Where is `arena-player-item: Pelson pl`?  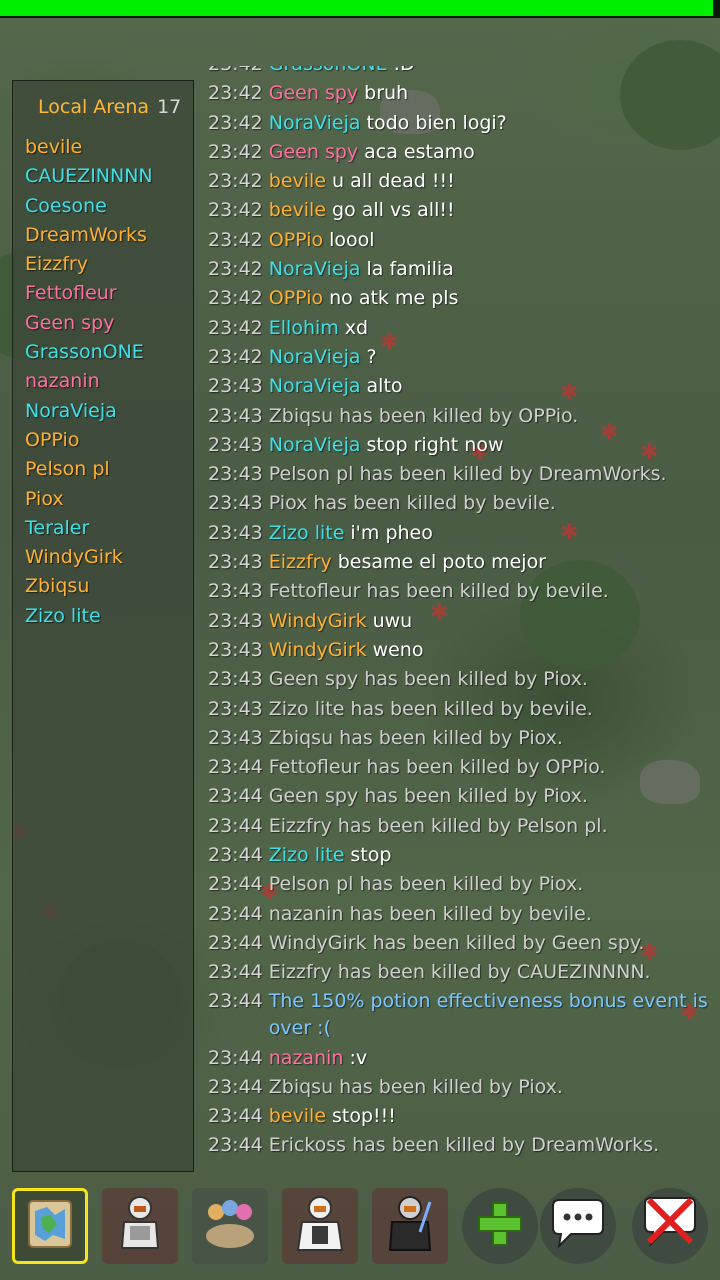
arena-player-item: Pelson pl is located at coordinates (103, 469).